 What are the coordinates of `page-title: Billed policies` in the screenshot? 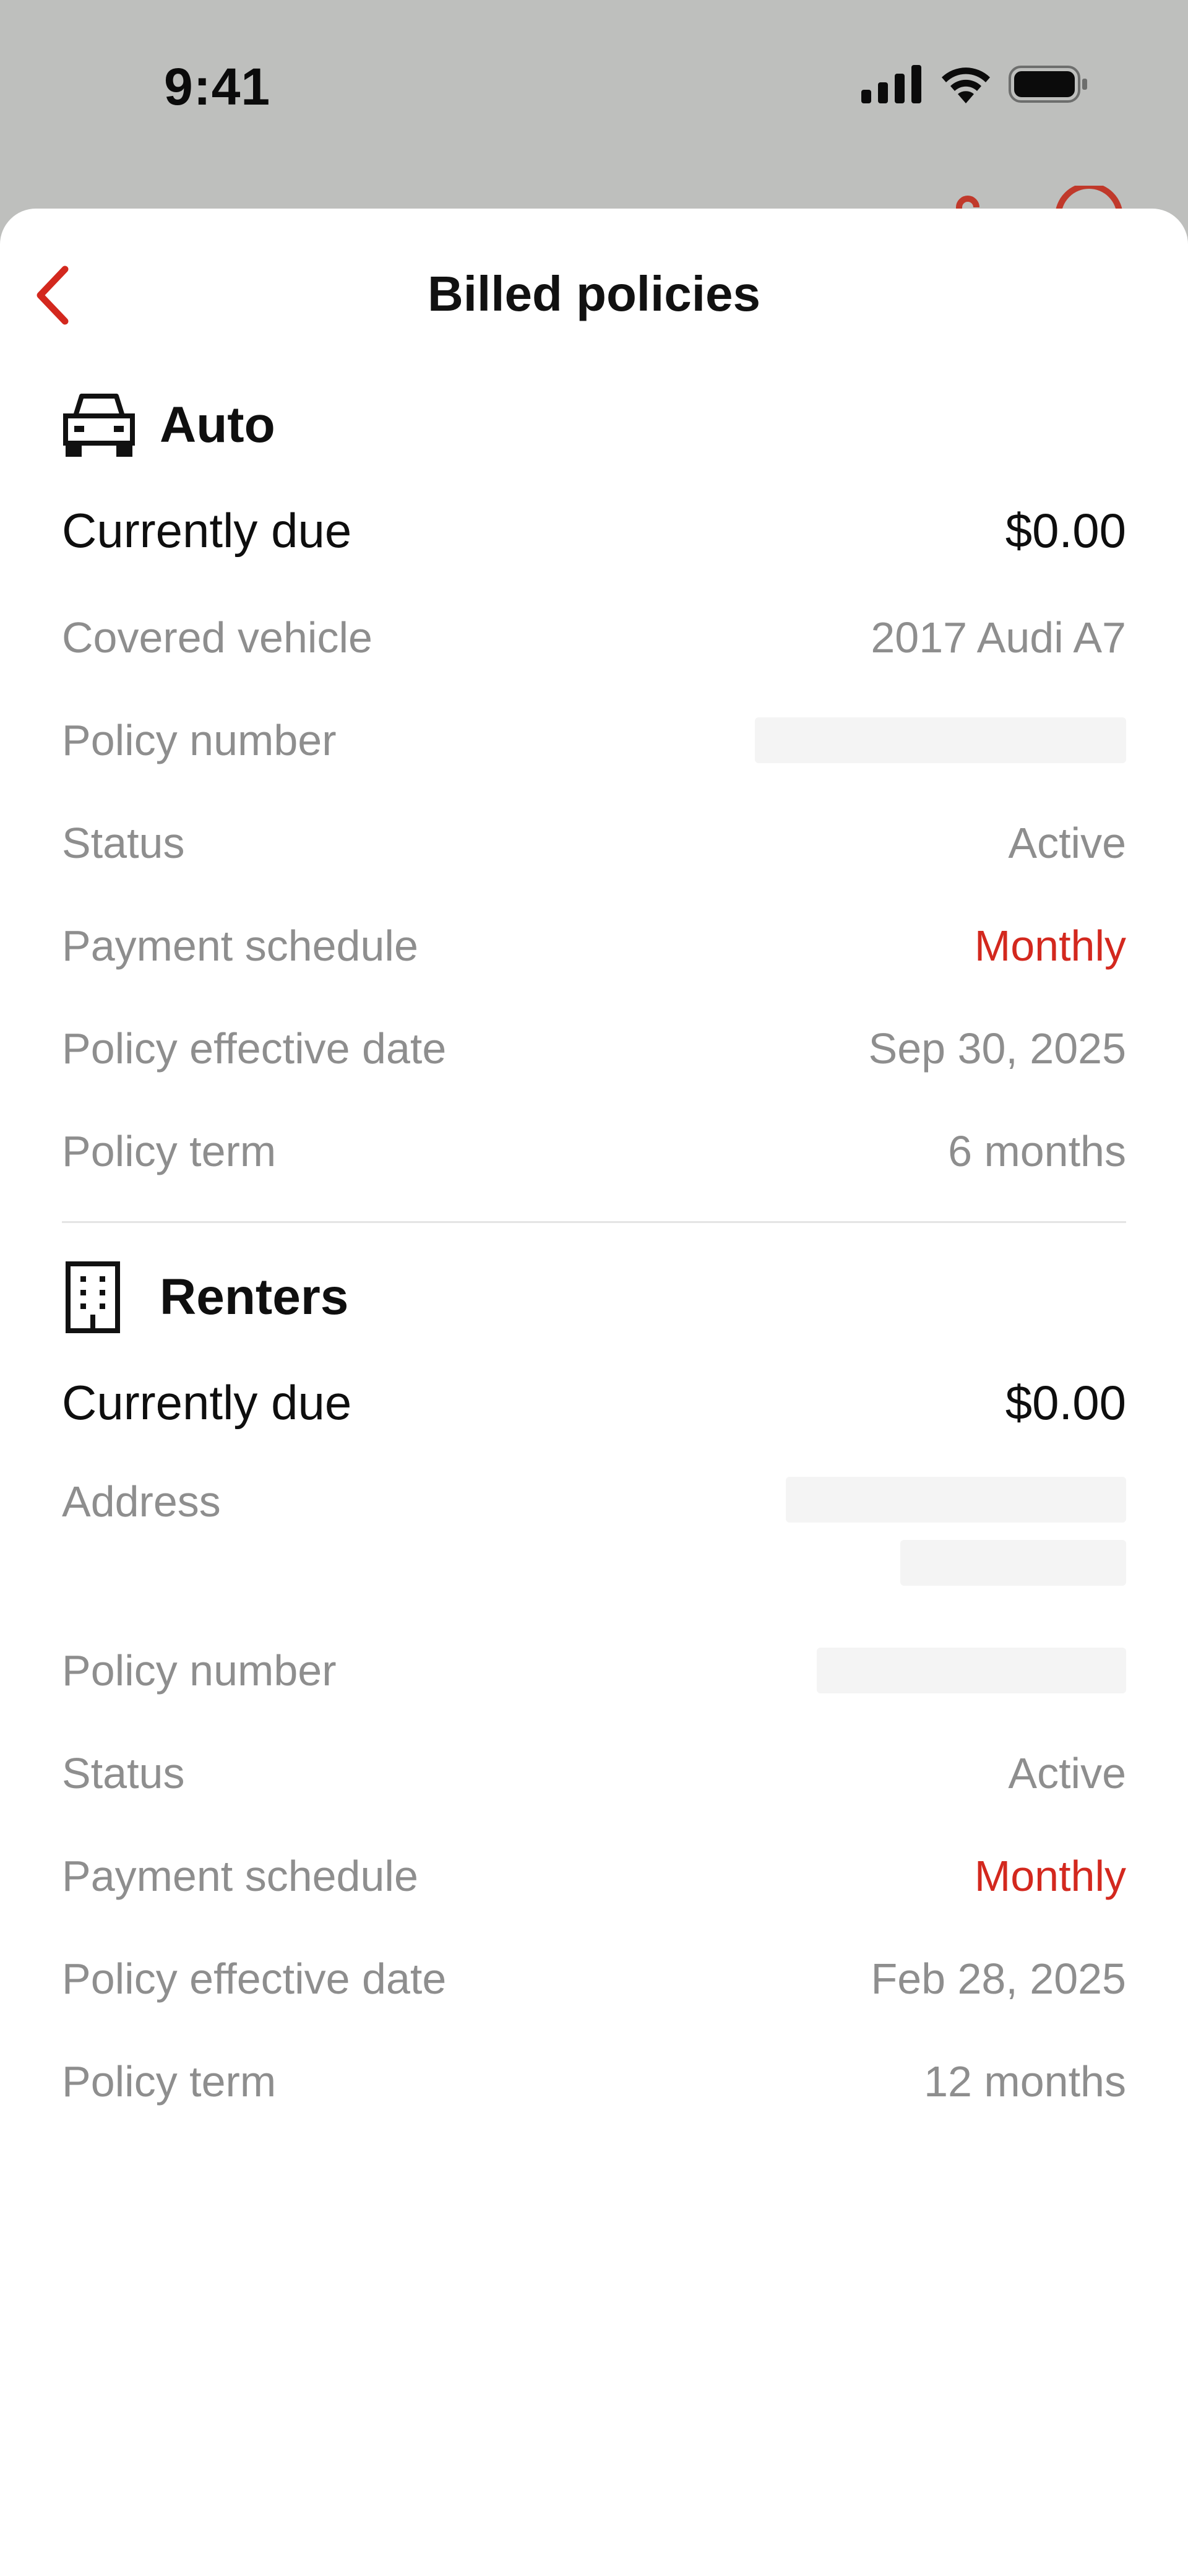 It's located at (594, 293).